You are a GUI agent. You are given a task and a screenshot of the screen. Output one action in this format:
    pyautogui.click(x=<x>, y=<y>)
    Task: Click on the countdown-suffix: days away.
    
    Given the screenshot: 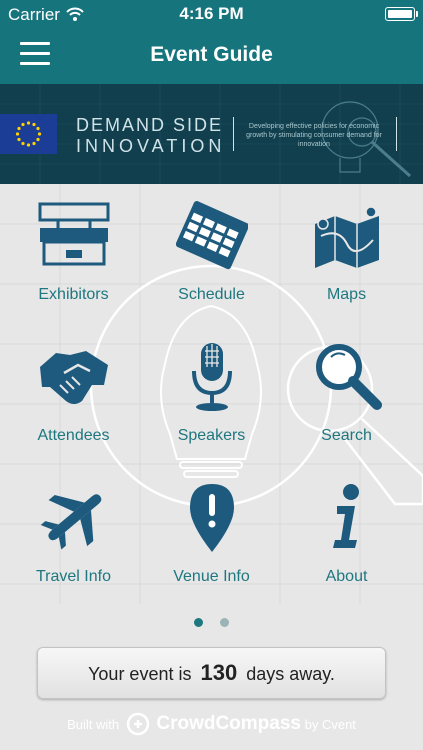 What is the action you would take?
    pyautogui.click(x=290, y=674)
    